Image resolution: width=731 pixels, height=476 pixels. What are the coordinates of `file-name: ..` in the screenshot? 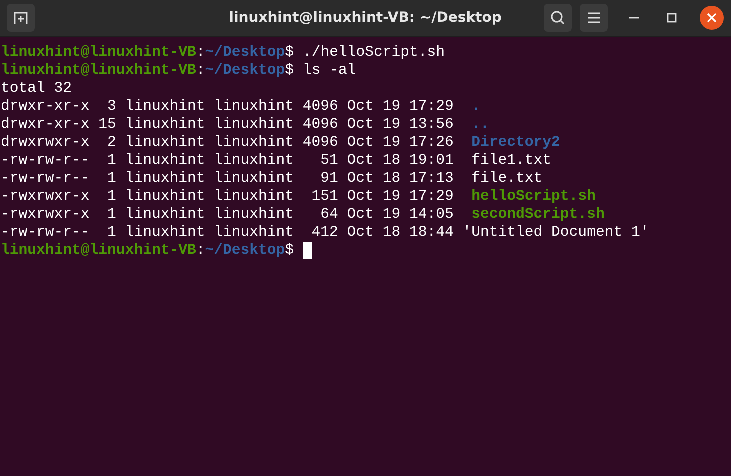 It's located at (481, 125).